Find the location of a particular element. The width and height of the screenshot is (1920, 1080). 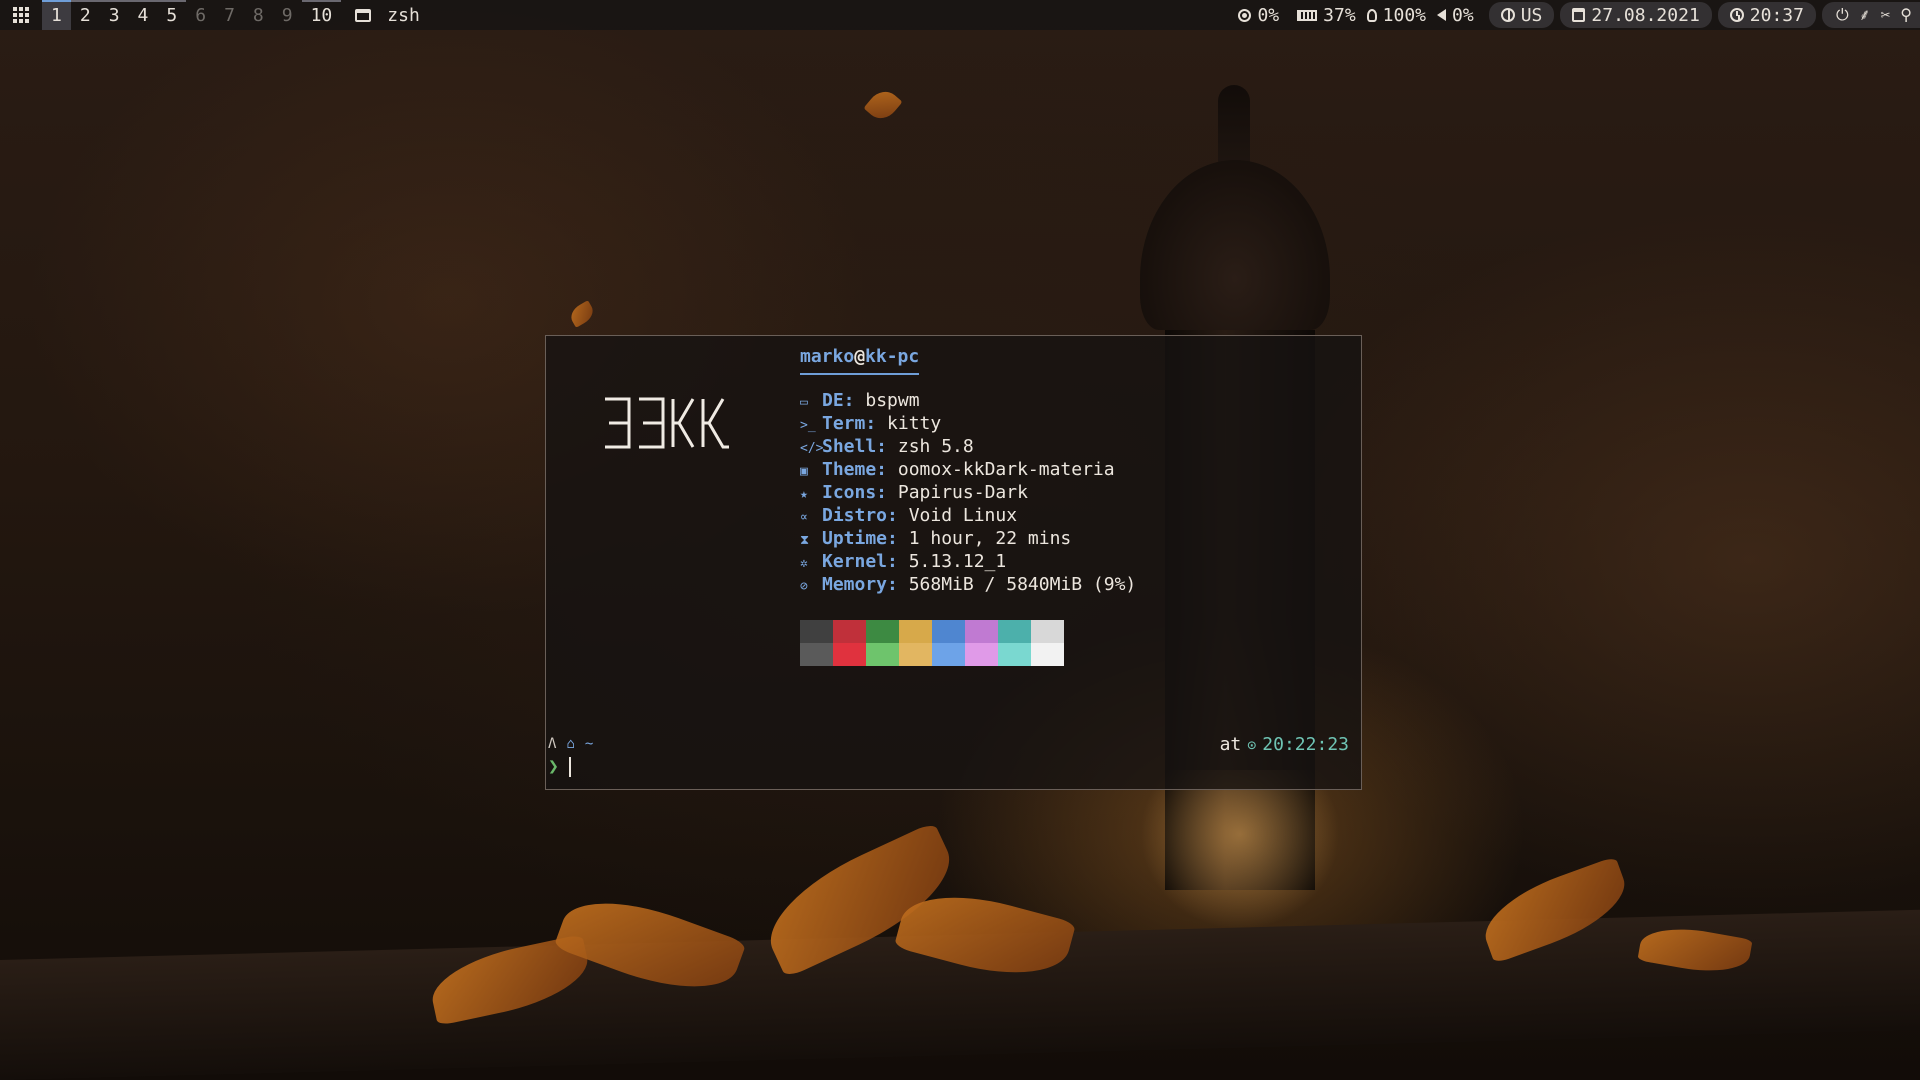

color-palette is located at coordinates (932, 643).